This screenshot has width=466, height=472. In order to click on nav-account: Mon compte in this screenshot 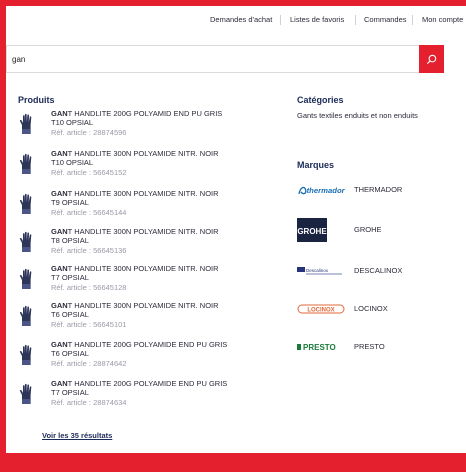, I will do `click(442, 19)`.